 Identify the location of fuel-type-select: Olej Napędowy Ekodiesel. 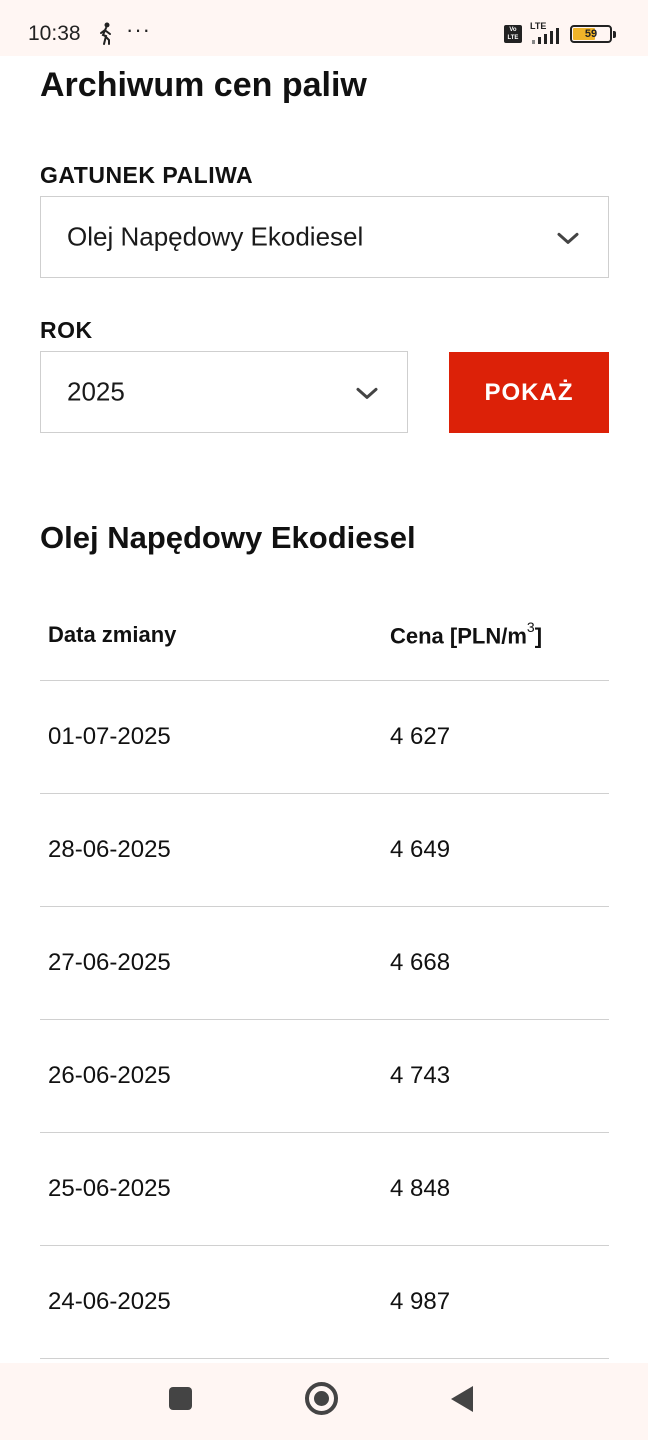
(324, 237).